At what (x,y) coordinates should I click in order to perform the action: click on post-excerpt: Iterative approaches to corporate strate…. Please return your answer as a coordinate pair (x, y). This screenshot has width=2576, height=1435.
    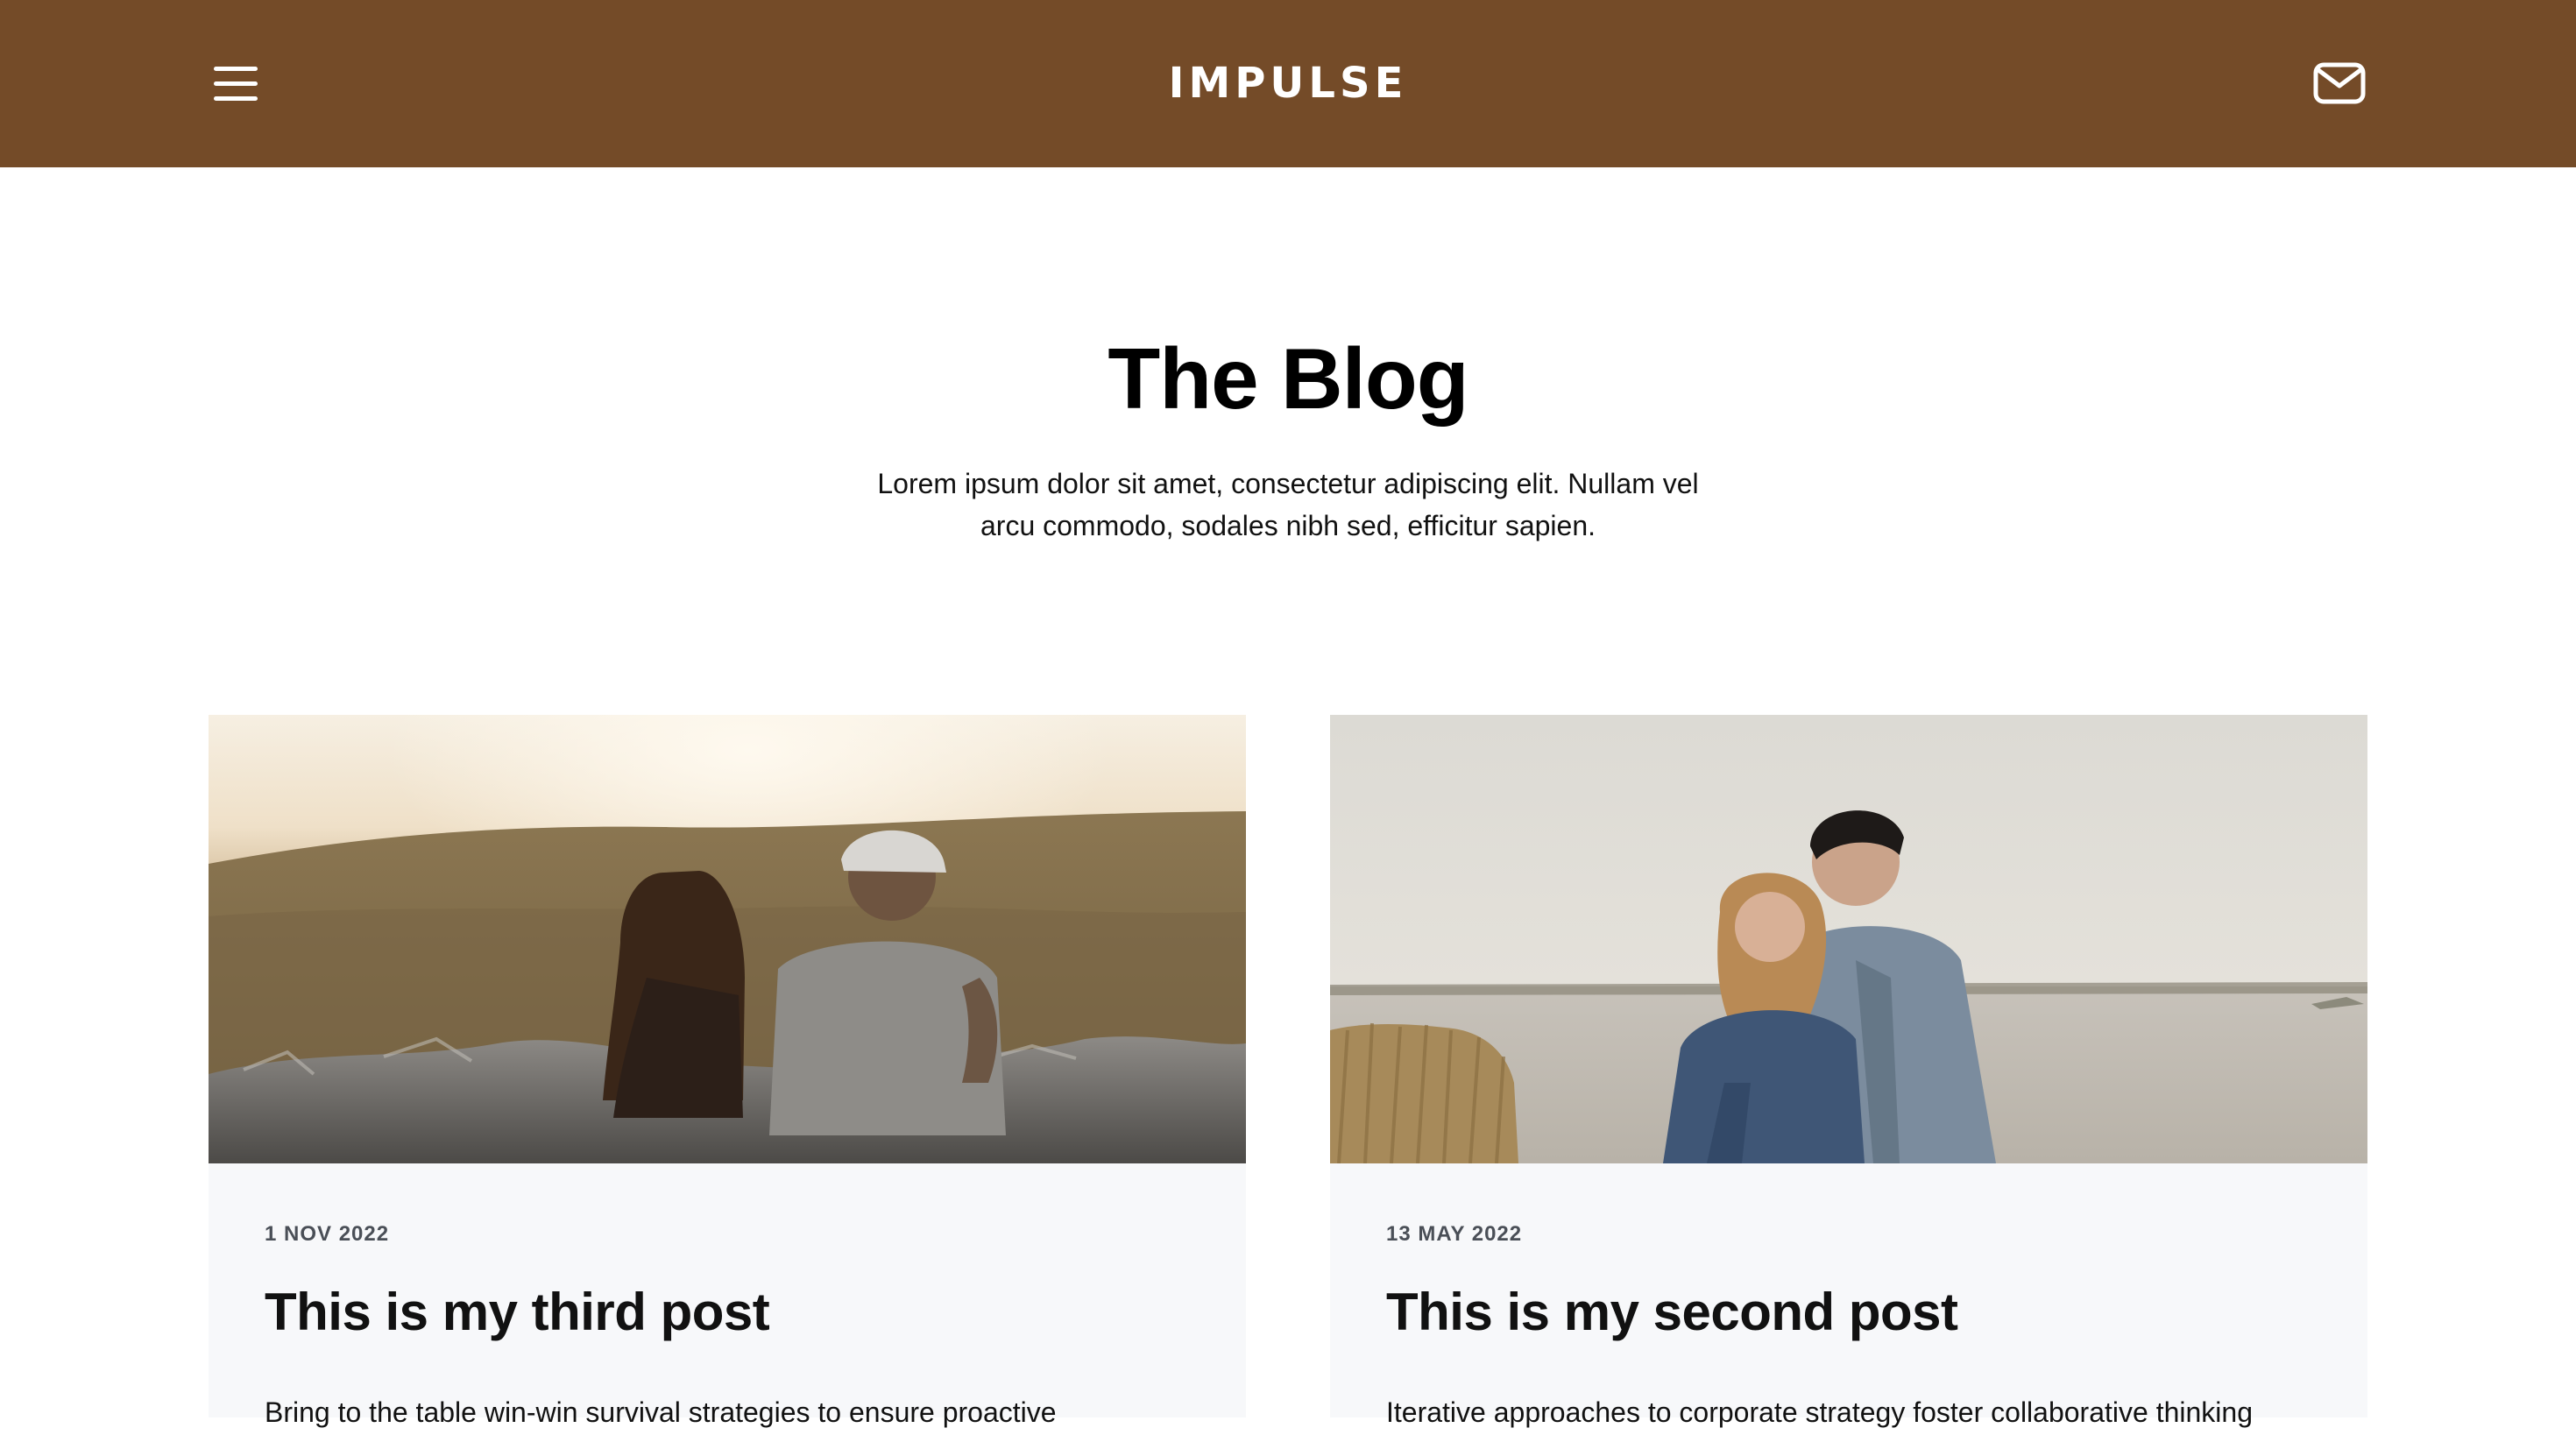
    Looking at the image, I should click on (1819, 1412).